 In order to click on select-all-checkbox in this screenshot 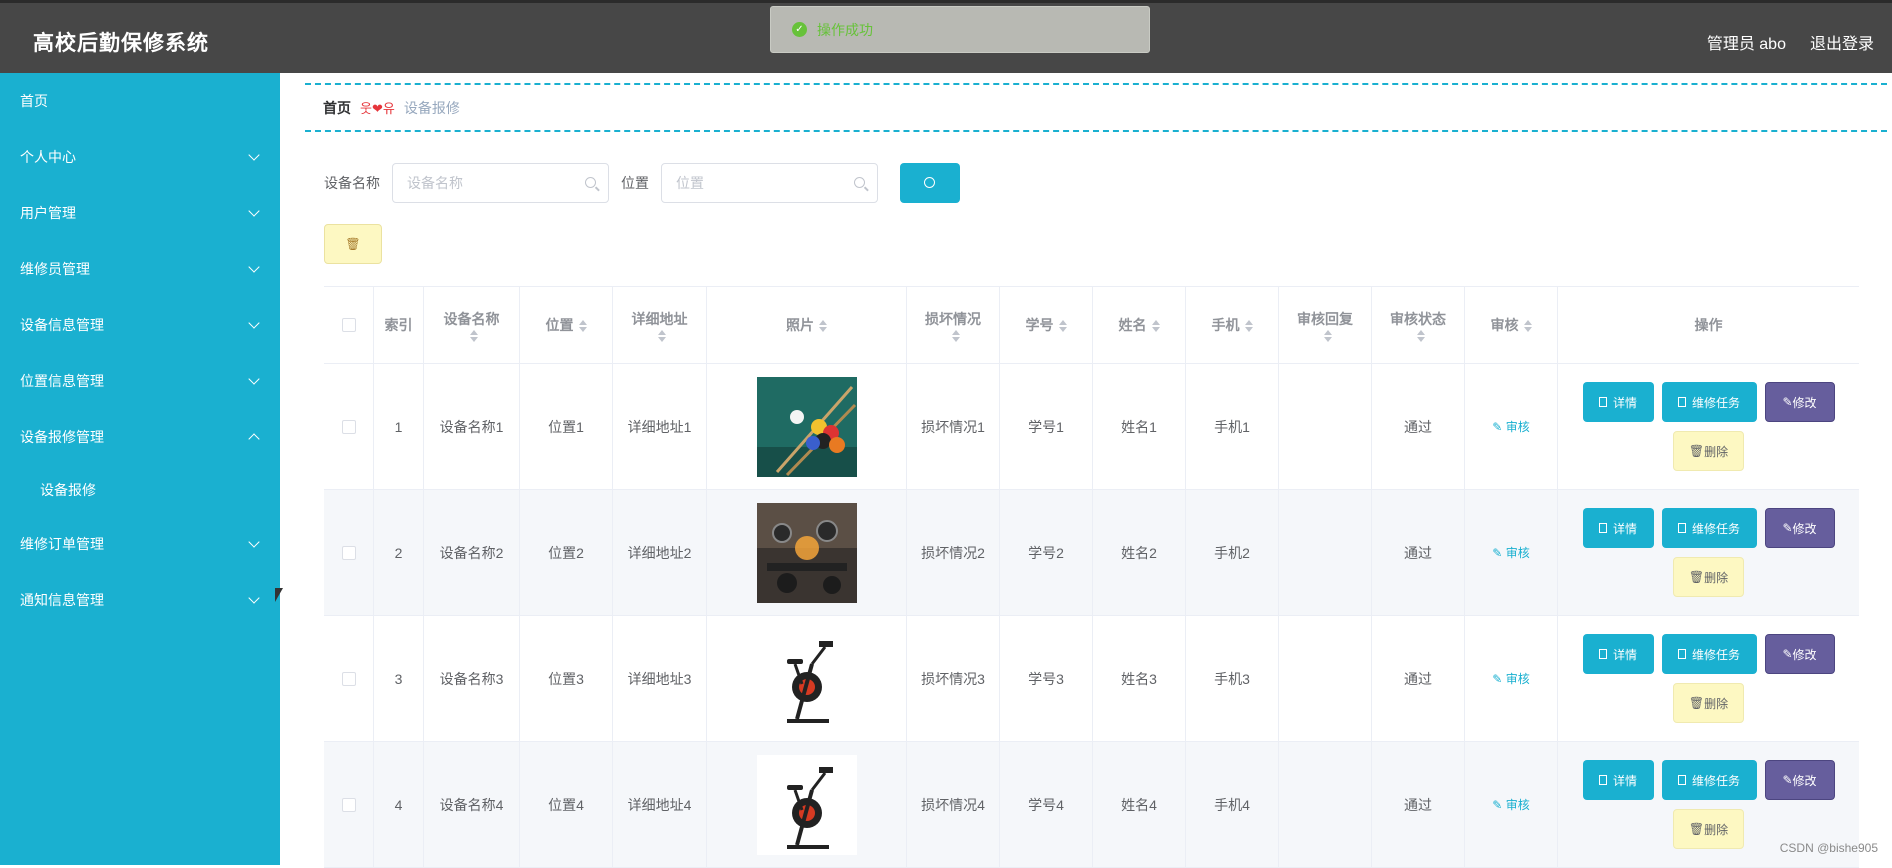, I will do `click(348, 325)`.